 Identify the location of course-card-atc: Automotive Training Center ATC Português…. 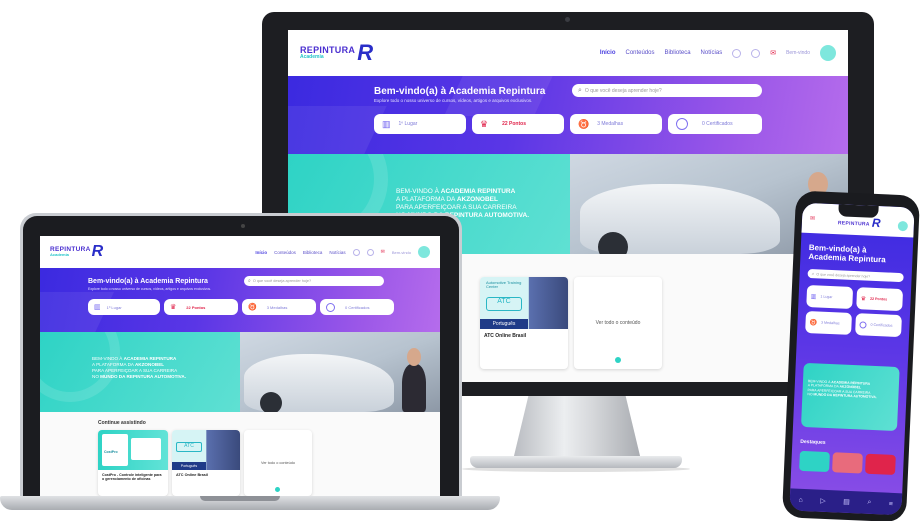
(524, 323).